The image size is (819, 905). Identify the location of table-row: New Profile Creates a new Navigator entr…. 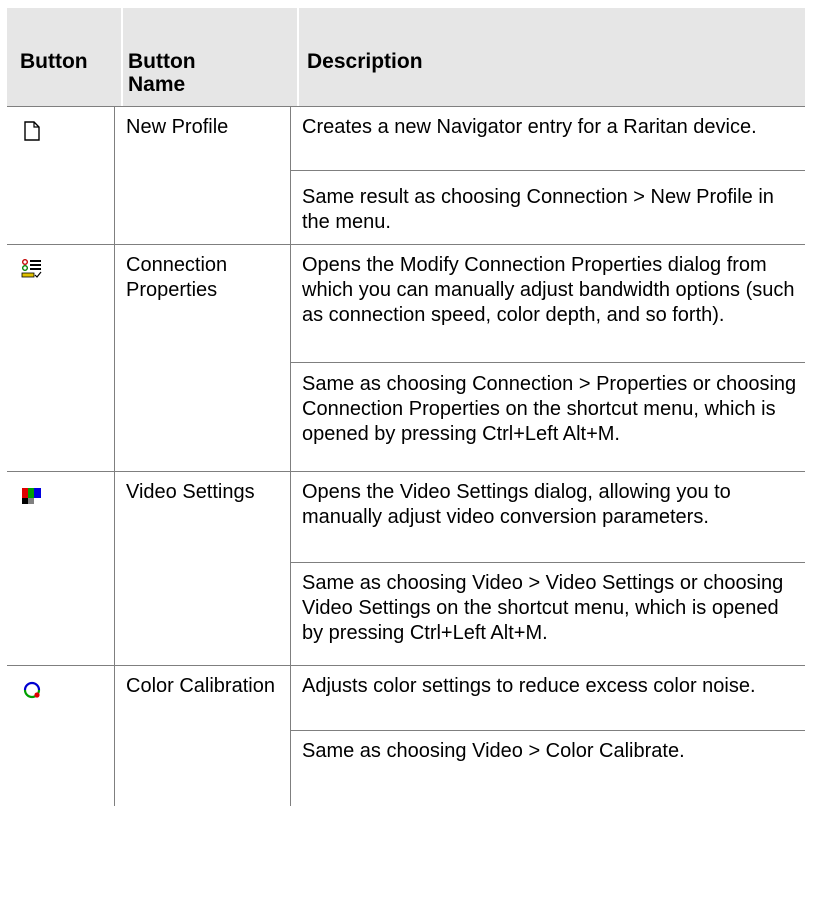
(406, 175).